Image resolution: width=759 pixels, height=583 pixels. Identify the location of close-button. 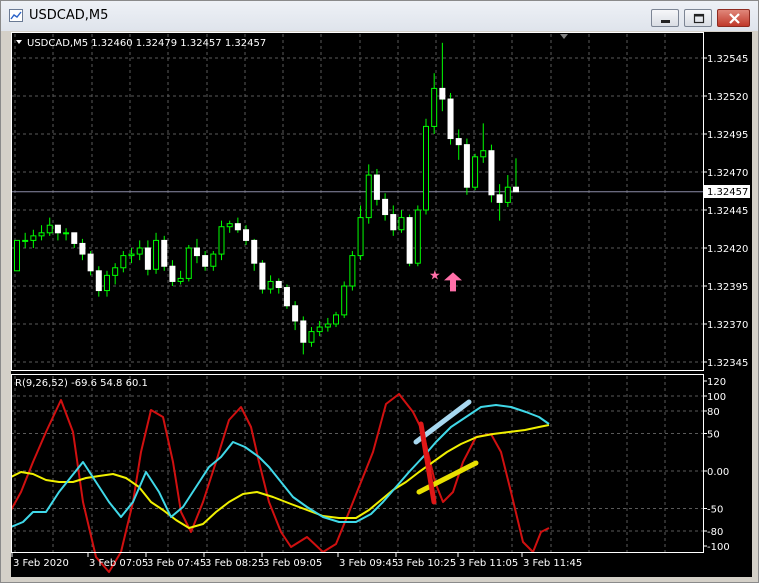
(733, 18).